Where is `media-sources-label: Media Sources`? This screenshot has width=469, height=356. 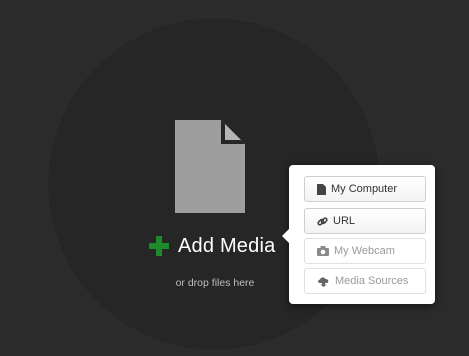
media-sources-label: Media Sources is located at coordinates (372, 281).